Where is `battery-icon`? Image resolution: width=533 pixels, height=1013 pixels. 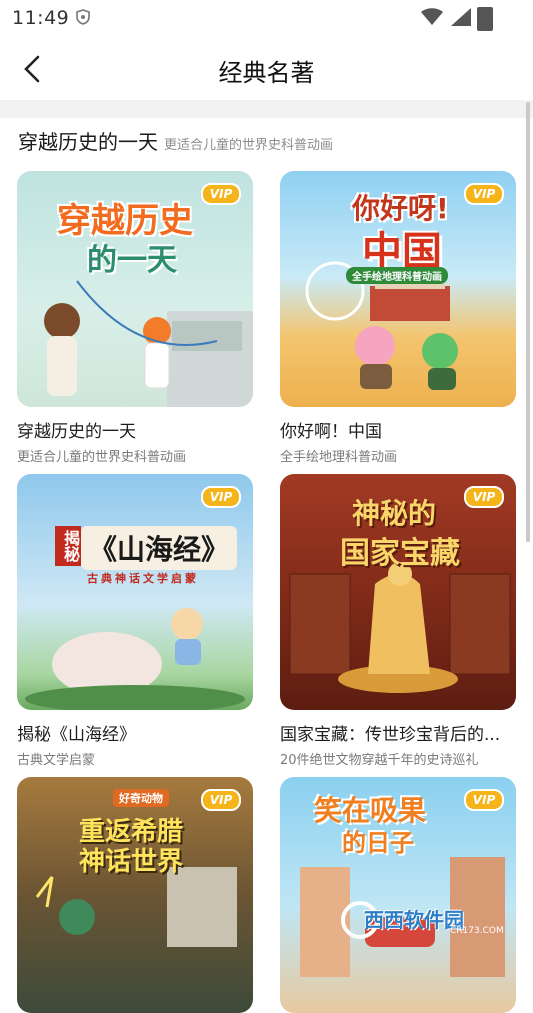
battery-icon is located at coordinates (485, 19).